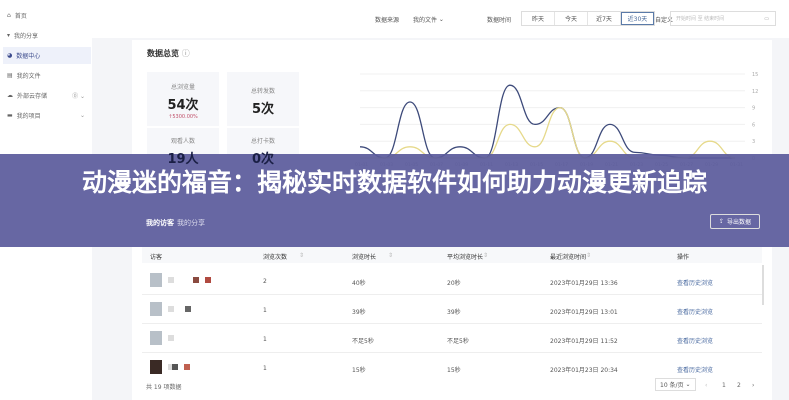  I want to click on y-tick-label: 3, so click(753, 142).